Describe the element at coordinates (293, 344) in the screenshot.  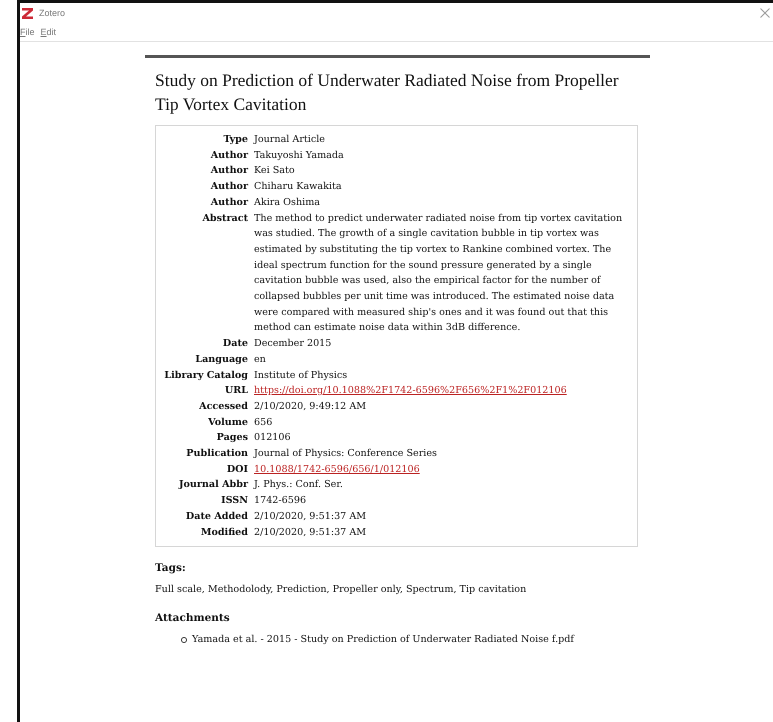
I see `field-value: December 2015` at that location.